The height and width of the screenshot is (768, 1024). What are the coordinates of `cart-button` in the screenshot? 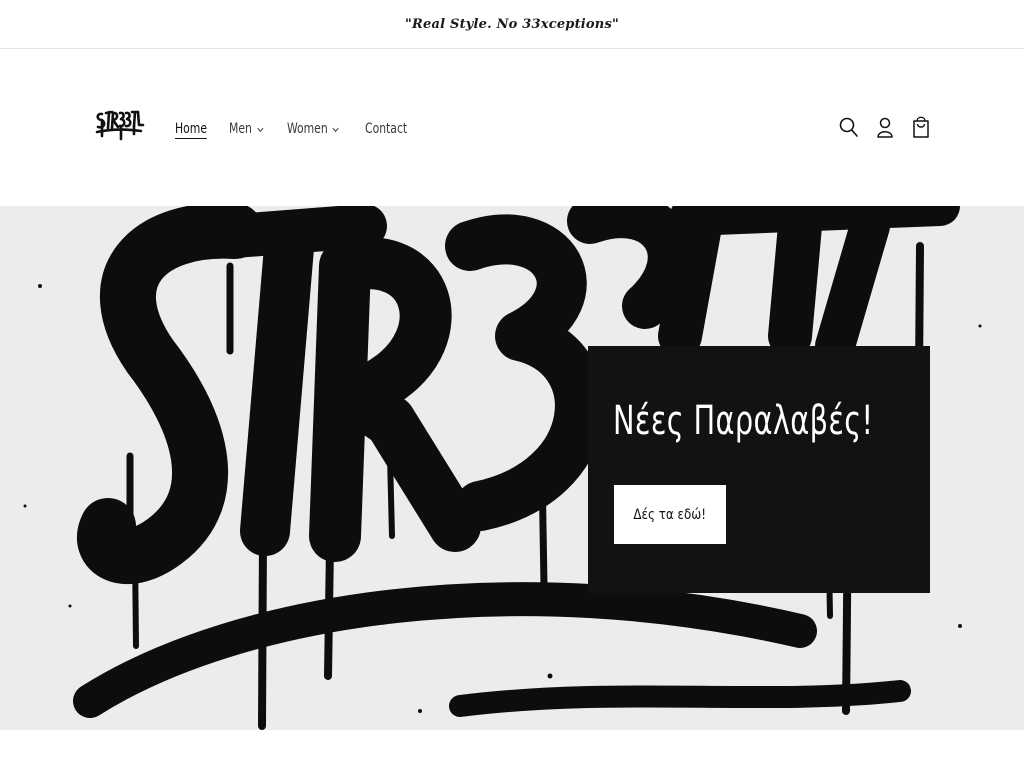 It's located at (921, 127).